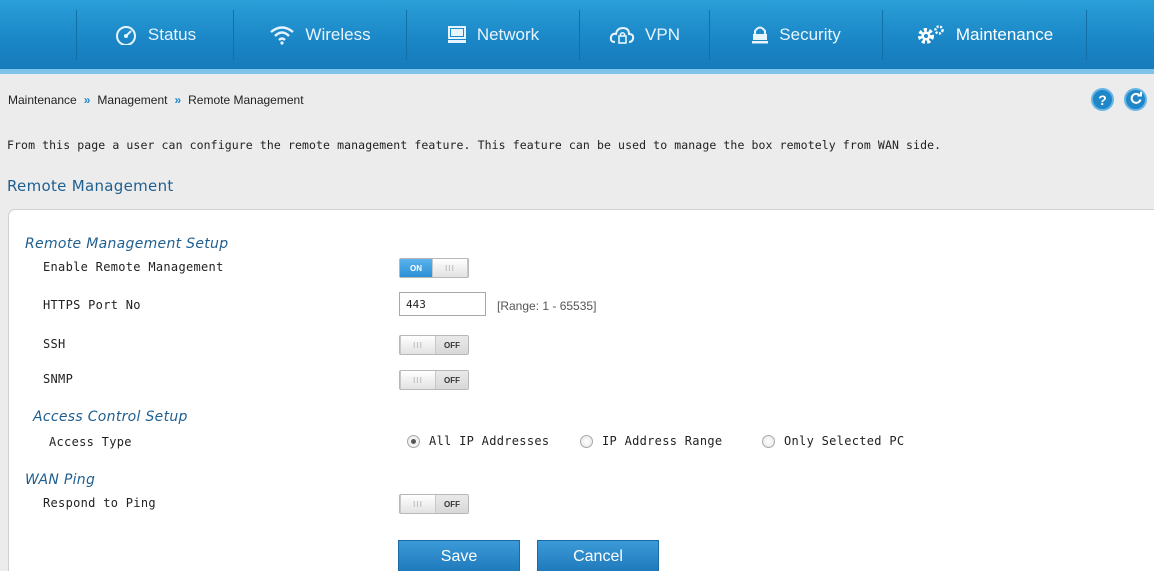  I want to click on access-type-label: Access Type, so click(90, 442).